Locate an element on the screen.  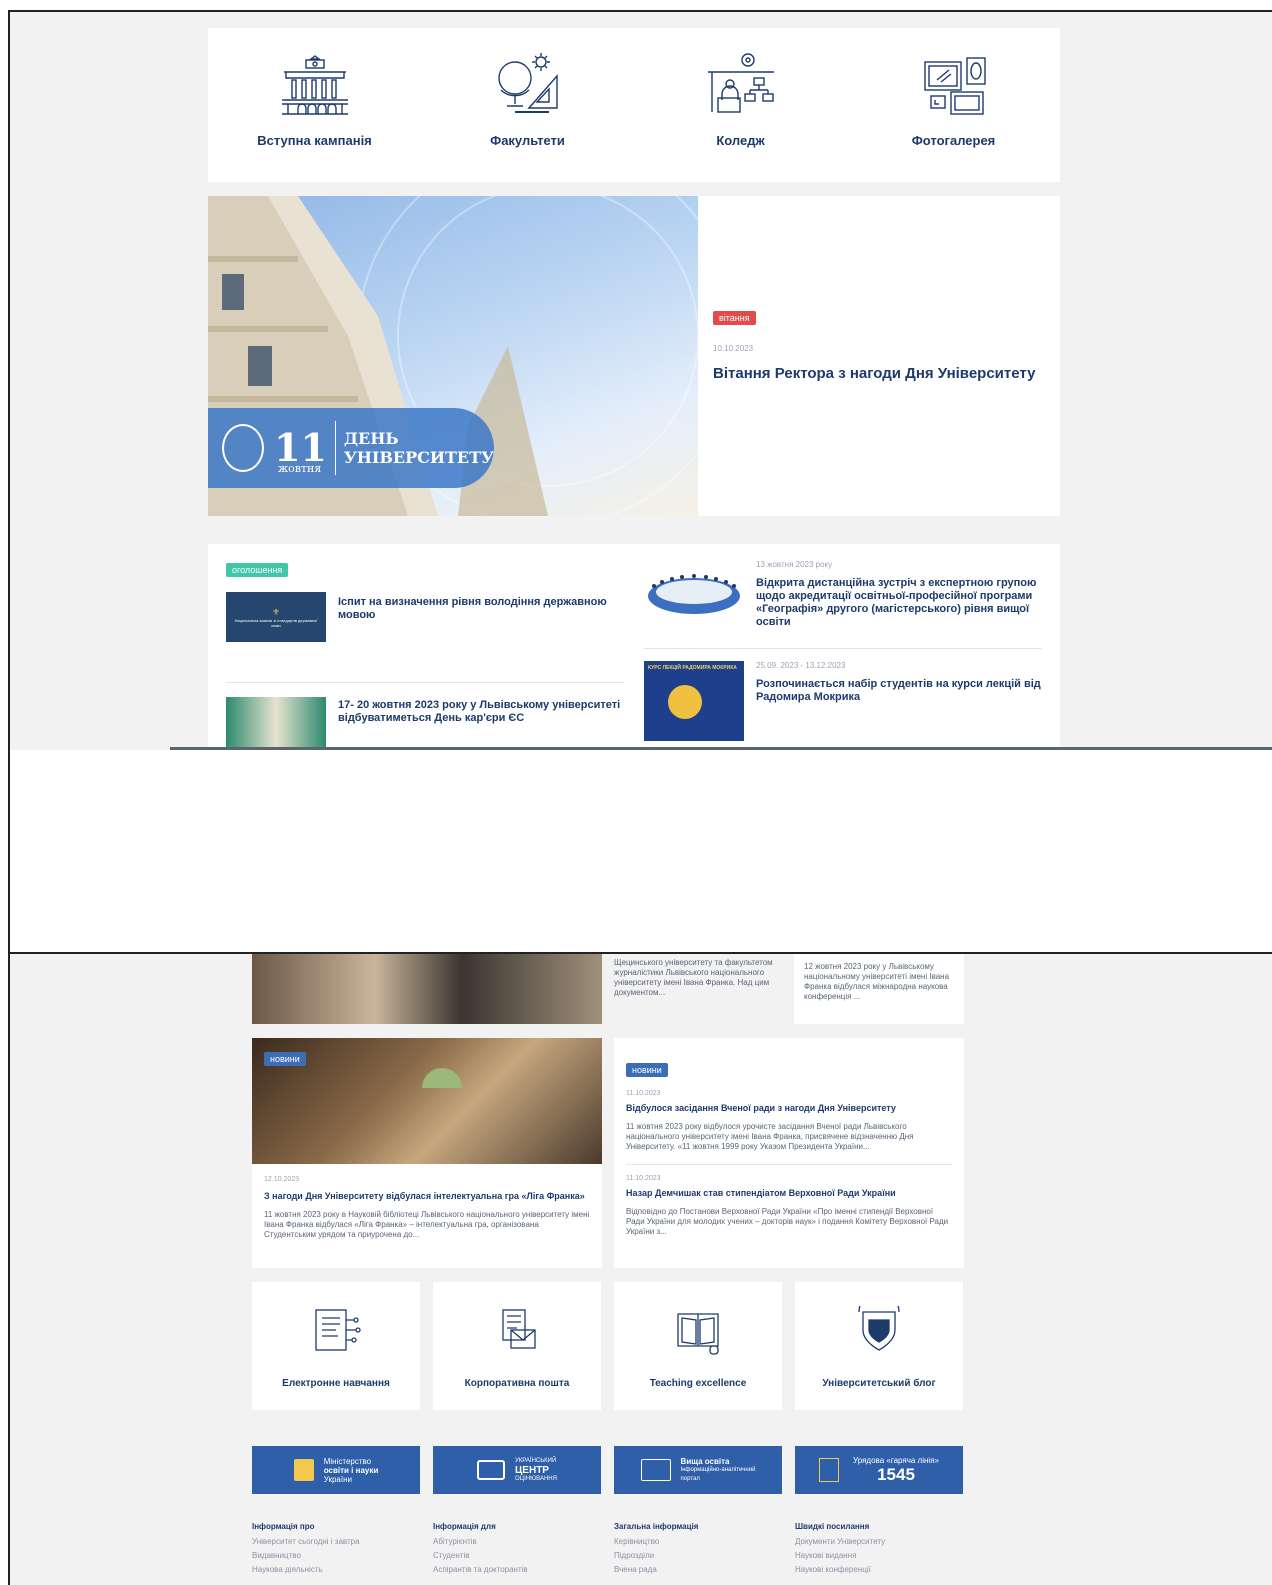
quick-link-gallery: Фотогалерея is located at coordinates (953, 105).